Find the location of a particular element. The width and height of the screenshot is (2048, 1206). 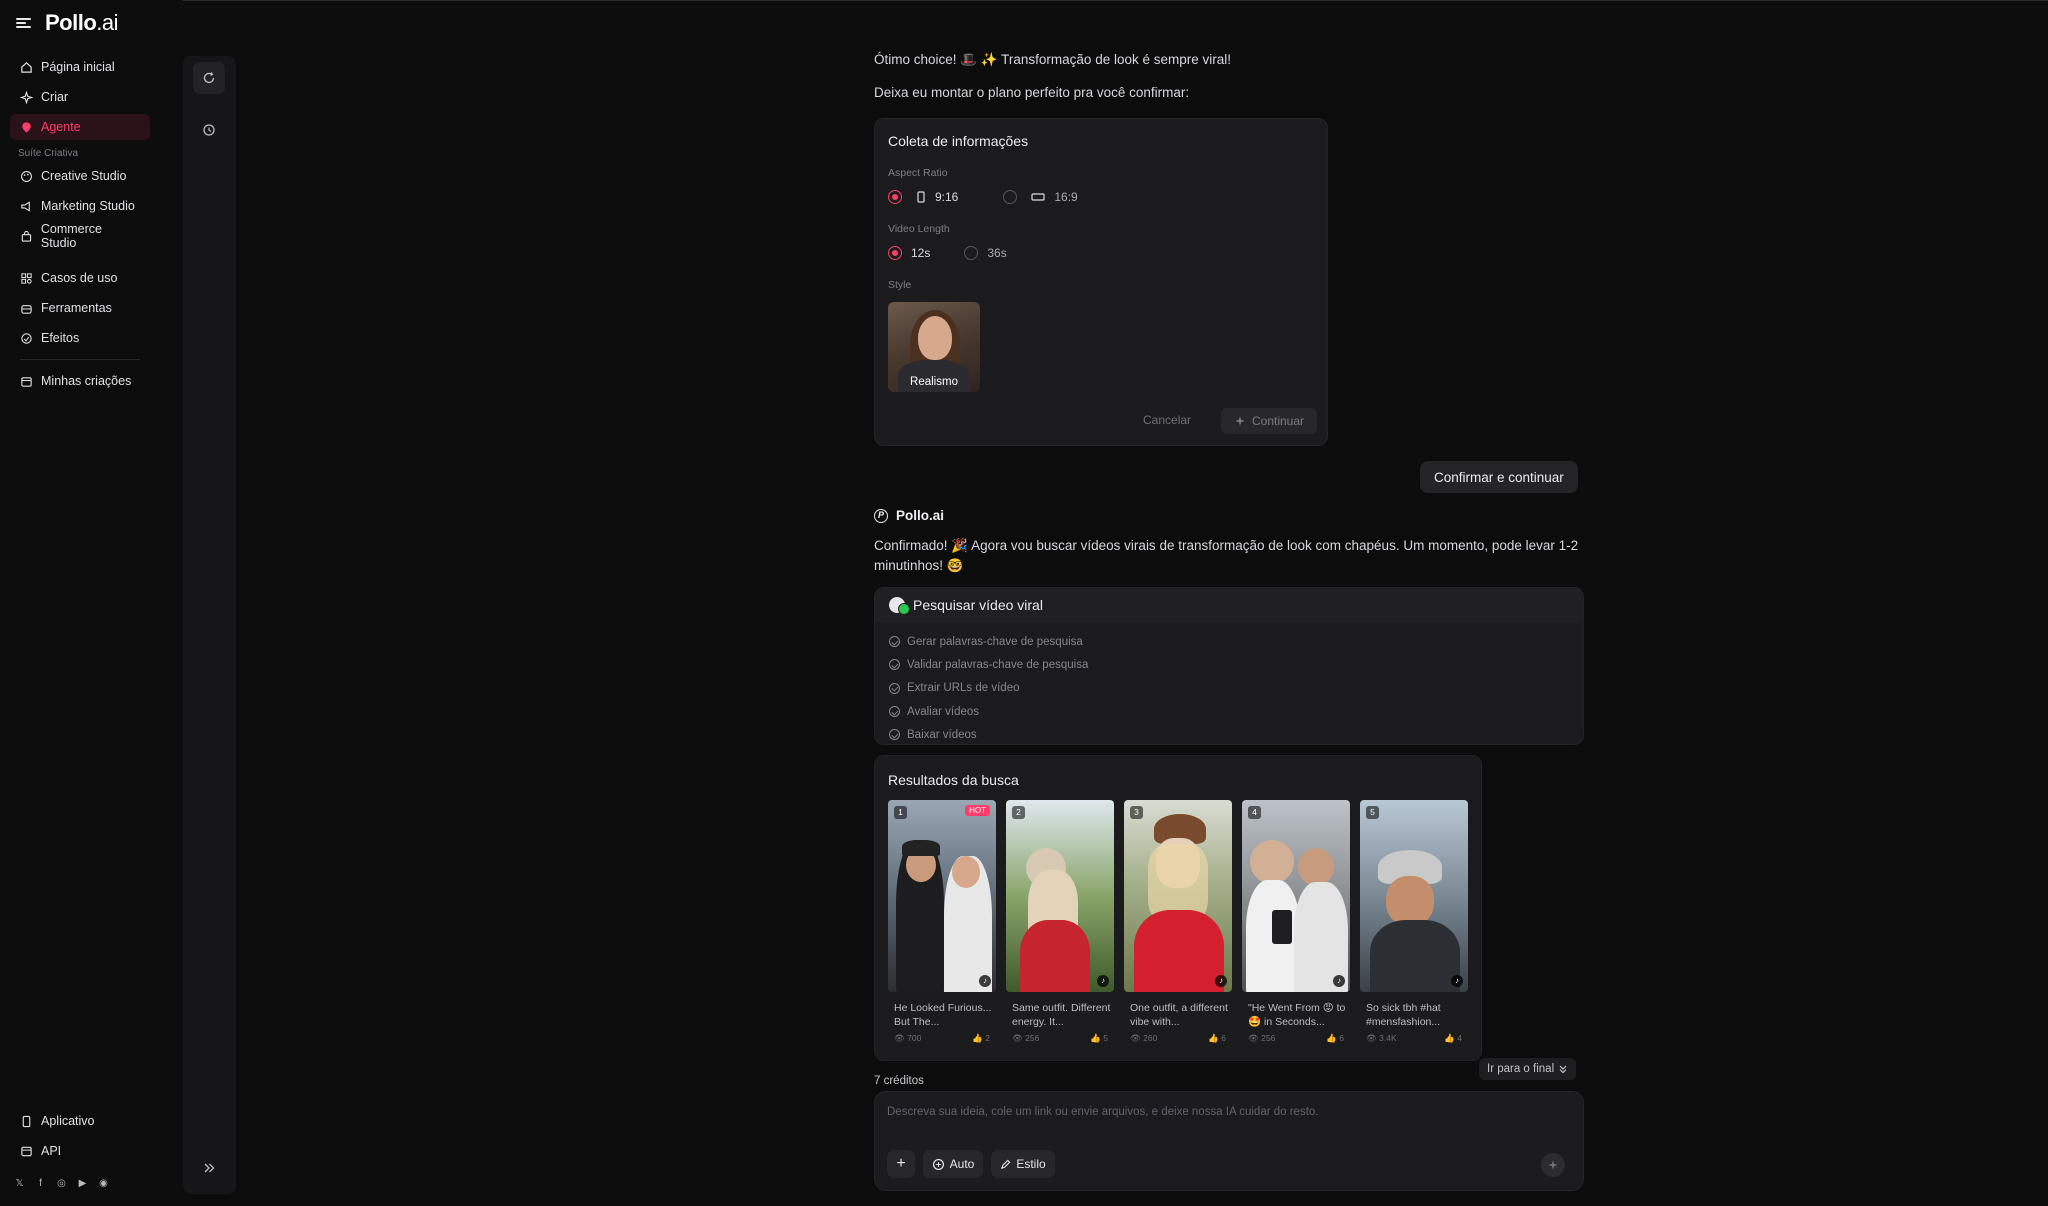

video-thumbnail: 4 ♪ is located at coordinates (1296, 896).